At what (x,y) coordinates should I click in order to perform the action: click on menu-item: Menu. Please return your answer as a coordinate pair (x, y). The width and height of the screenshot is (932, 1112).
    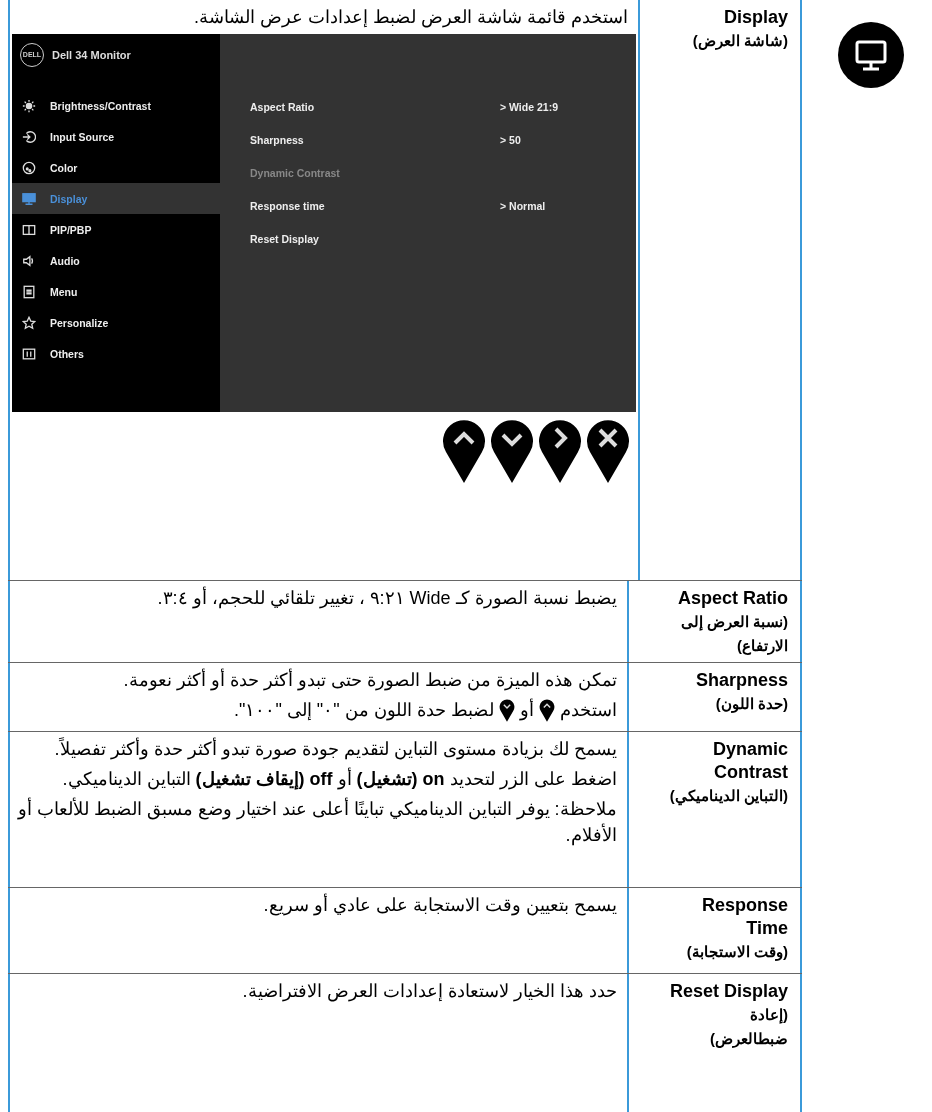
    Looking at the image, I should click on (116, 291).